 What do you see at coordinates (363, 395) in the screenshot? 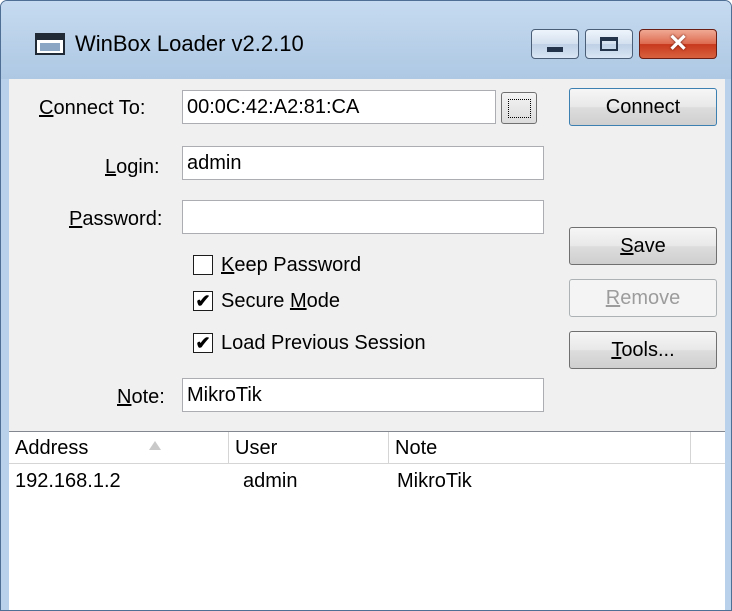
I see `note-input: MikroTik` at bounding box center [363, 395].